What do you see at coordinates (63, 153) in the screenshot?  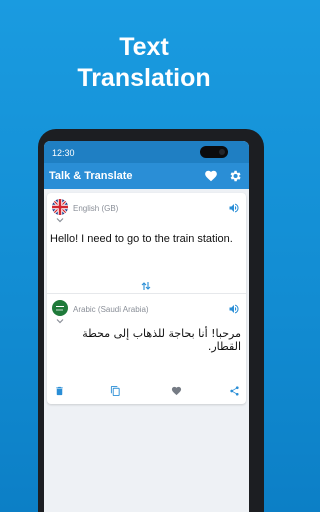 I see `status-time: 12:30` at bounding box center [63, 153].